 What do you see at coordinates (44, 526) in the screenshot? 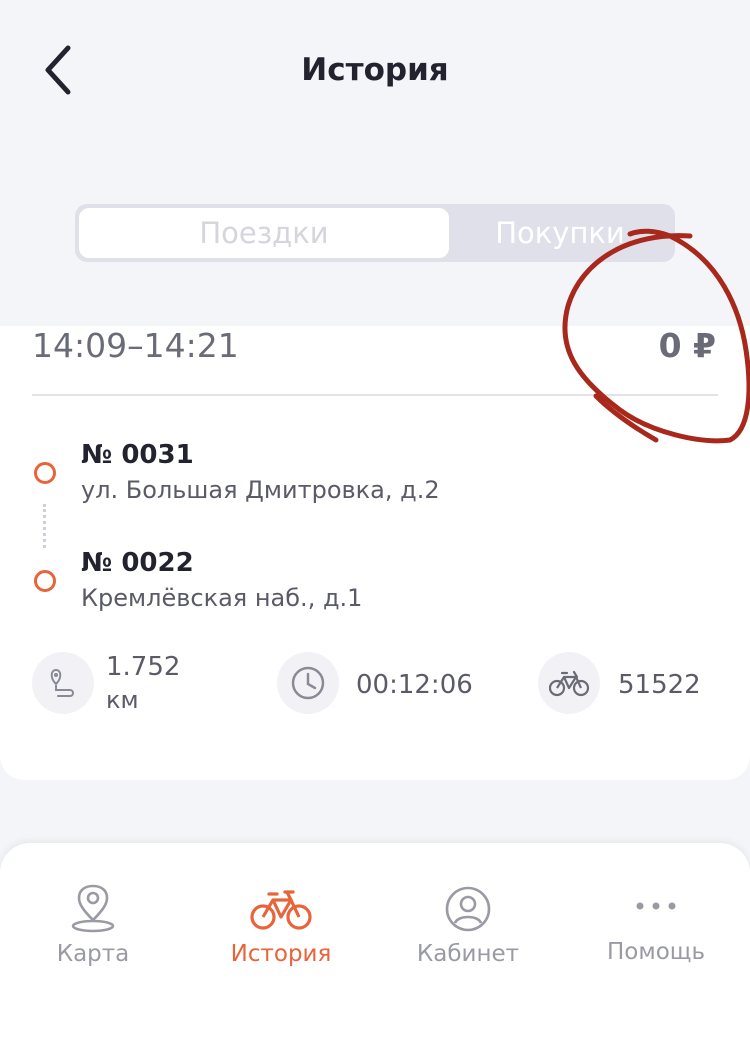
I see `route-line` at bounding box center [44, 526].